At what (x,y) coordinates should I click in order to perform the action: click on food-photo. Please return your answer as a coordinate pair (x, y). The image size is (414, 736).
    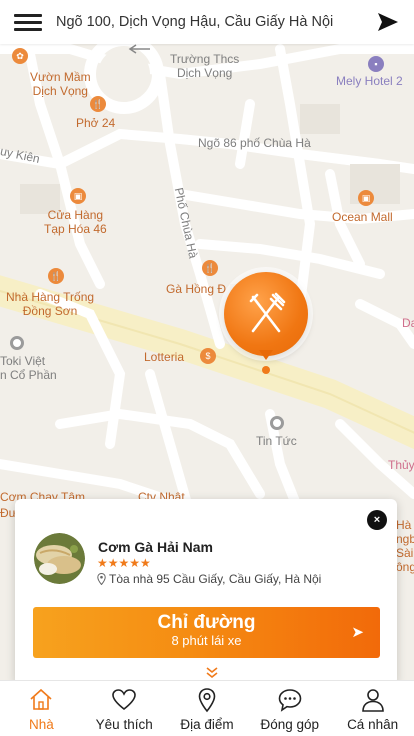
    Looking at the image, I should click on (59, 558).